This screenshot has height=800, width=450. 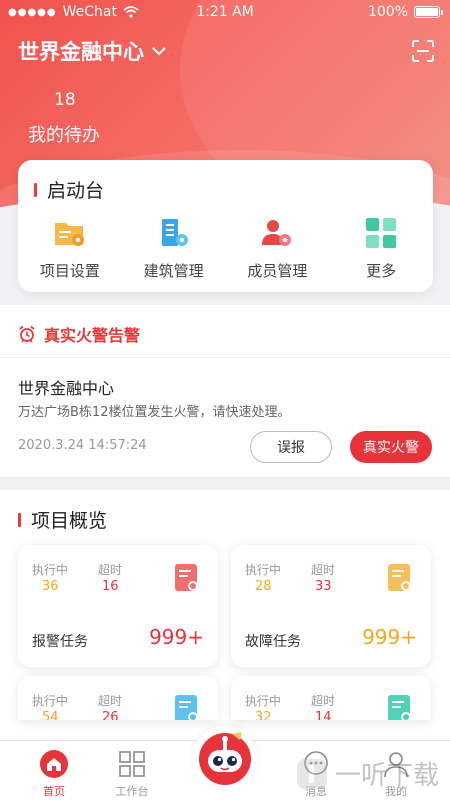 What do you see at coordinates (50, 586) in the screenshot?
I see `in-progress-count: 36` at bounding box center [50, 586].